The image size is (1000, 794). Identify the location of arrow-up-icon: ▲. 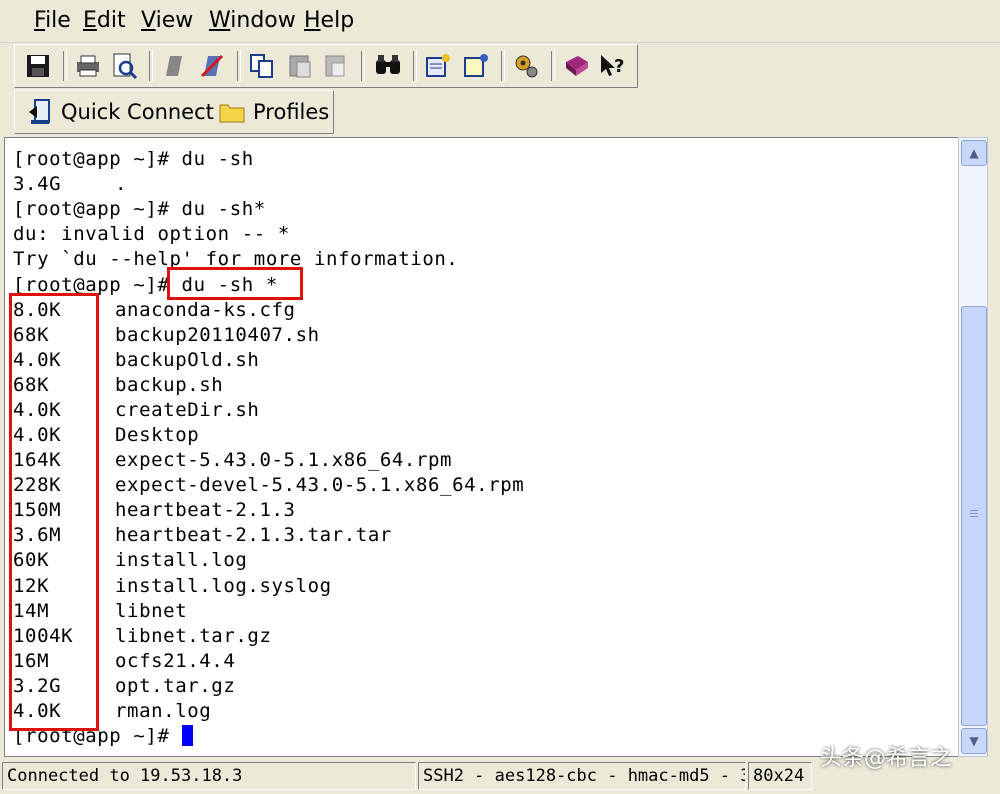
(974, 153).